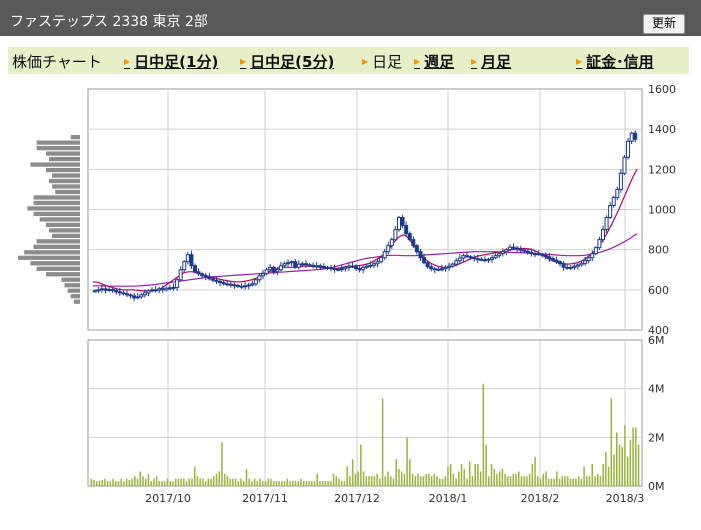 The image size is (701, 530). I want to click on price-tick-label: 1400, so click(662, 129).